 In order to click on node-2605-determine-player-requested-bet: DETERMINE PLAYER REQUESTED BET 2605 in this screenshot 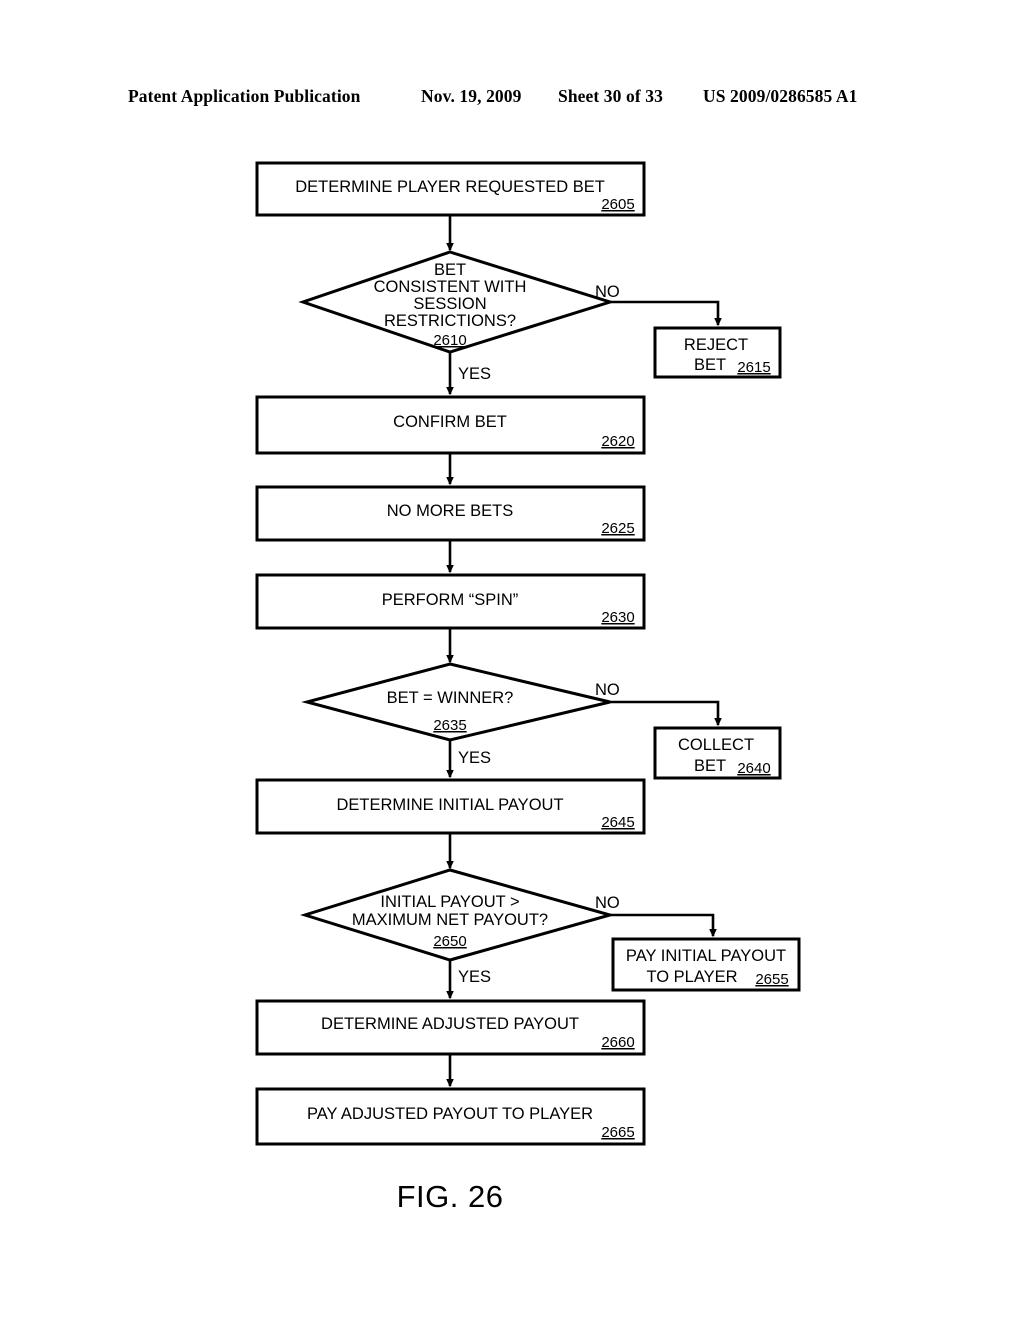, I will do `click(450, 189)`.